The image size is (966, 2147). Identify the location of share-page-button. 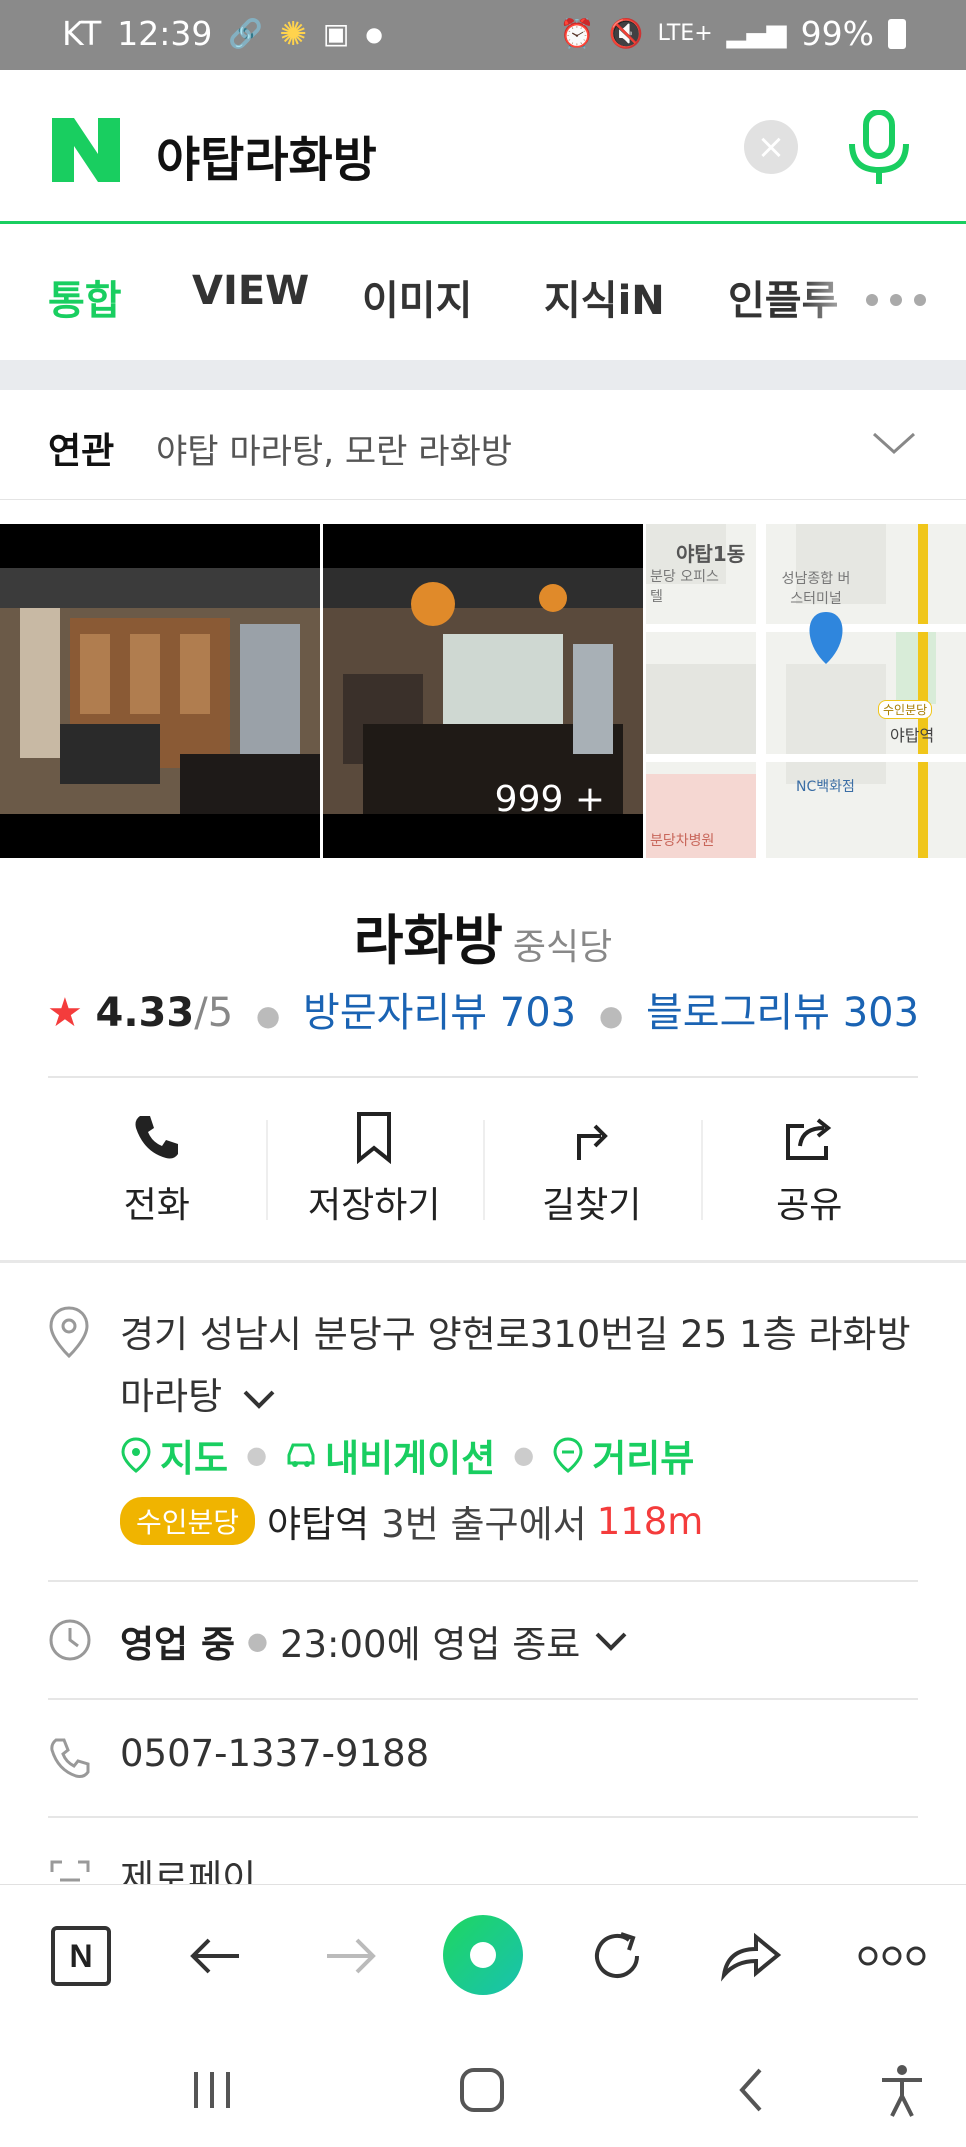
(751, 1956).